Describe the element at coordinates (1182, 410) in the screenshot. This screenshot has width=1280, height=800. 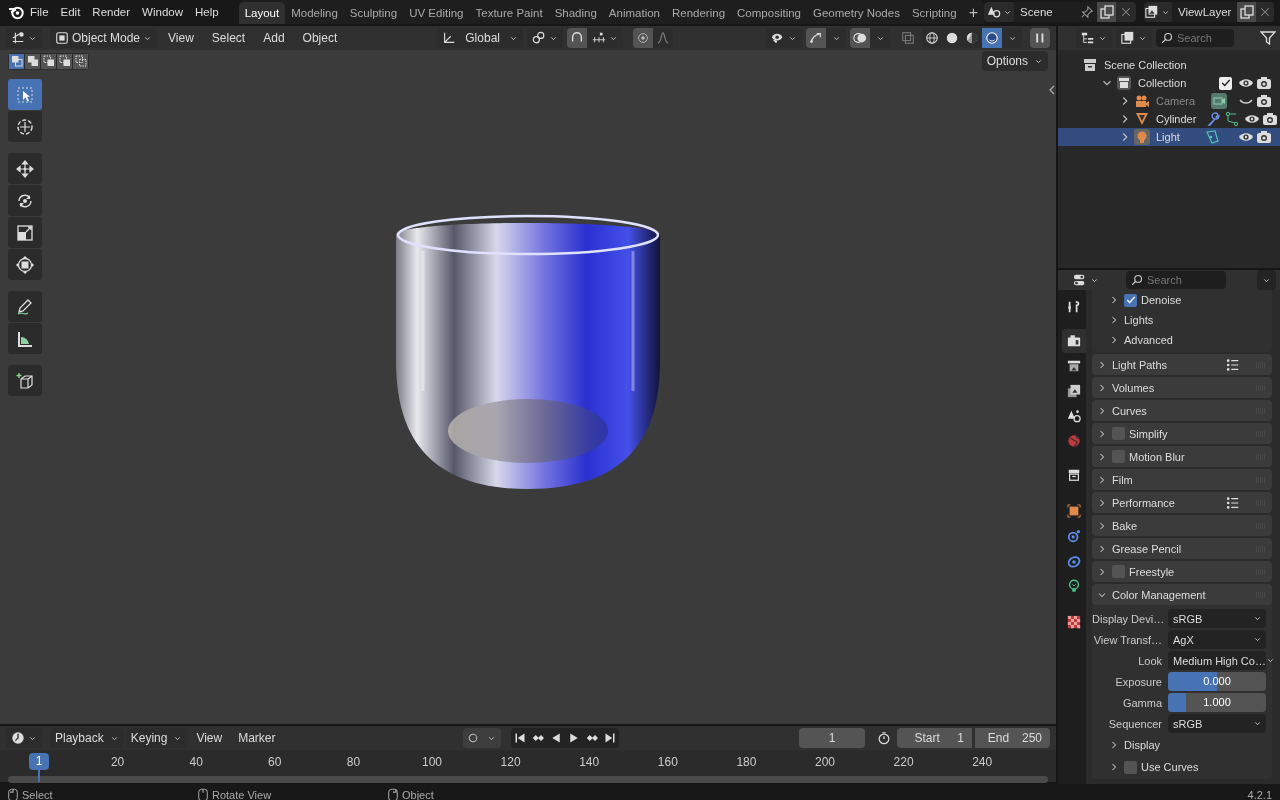
I see `panel-header: Curves` at that location.